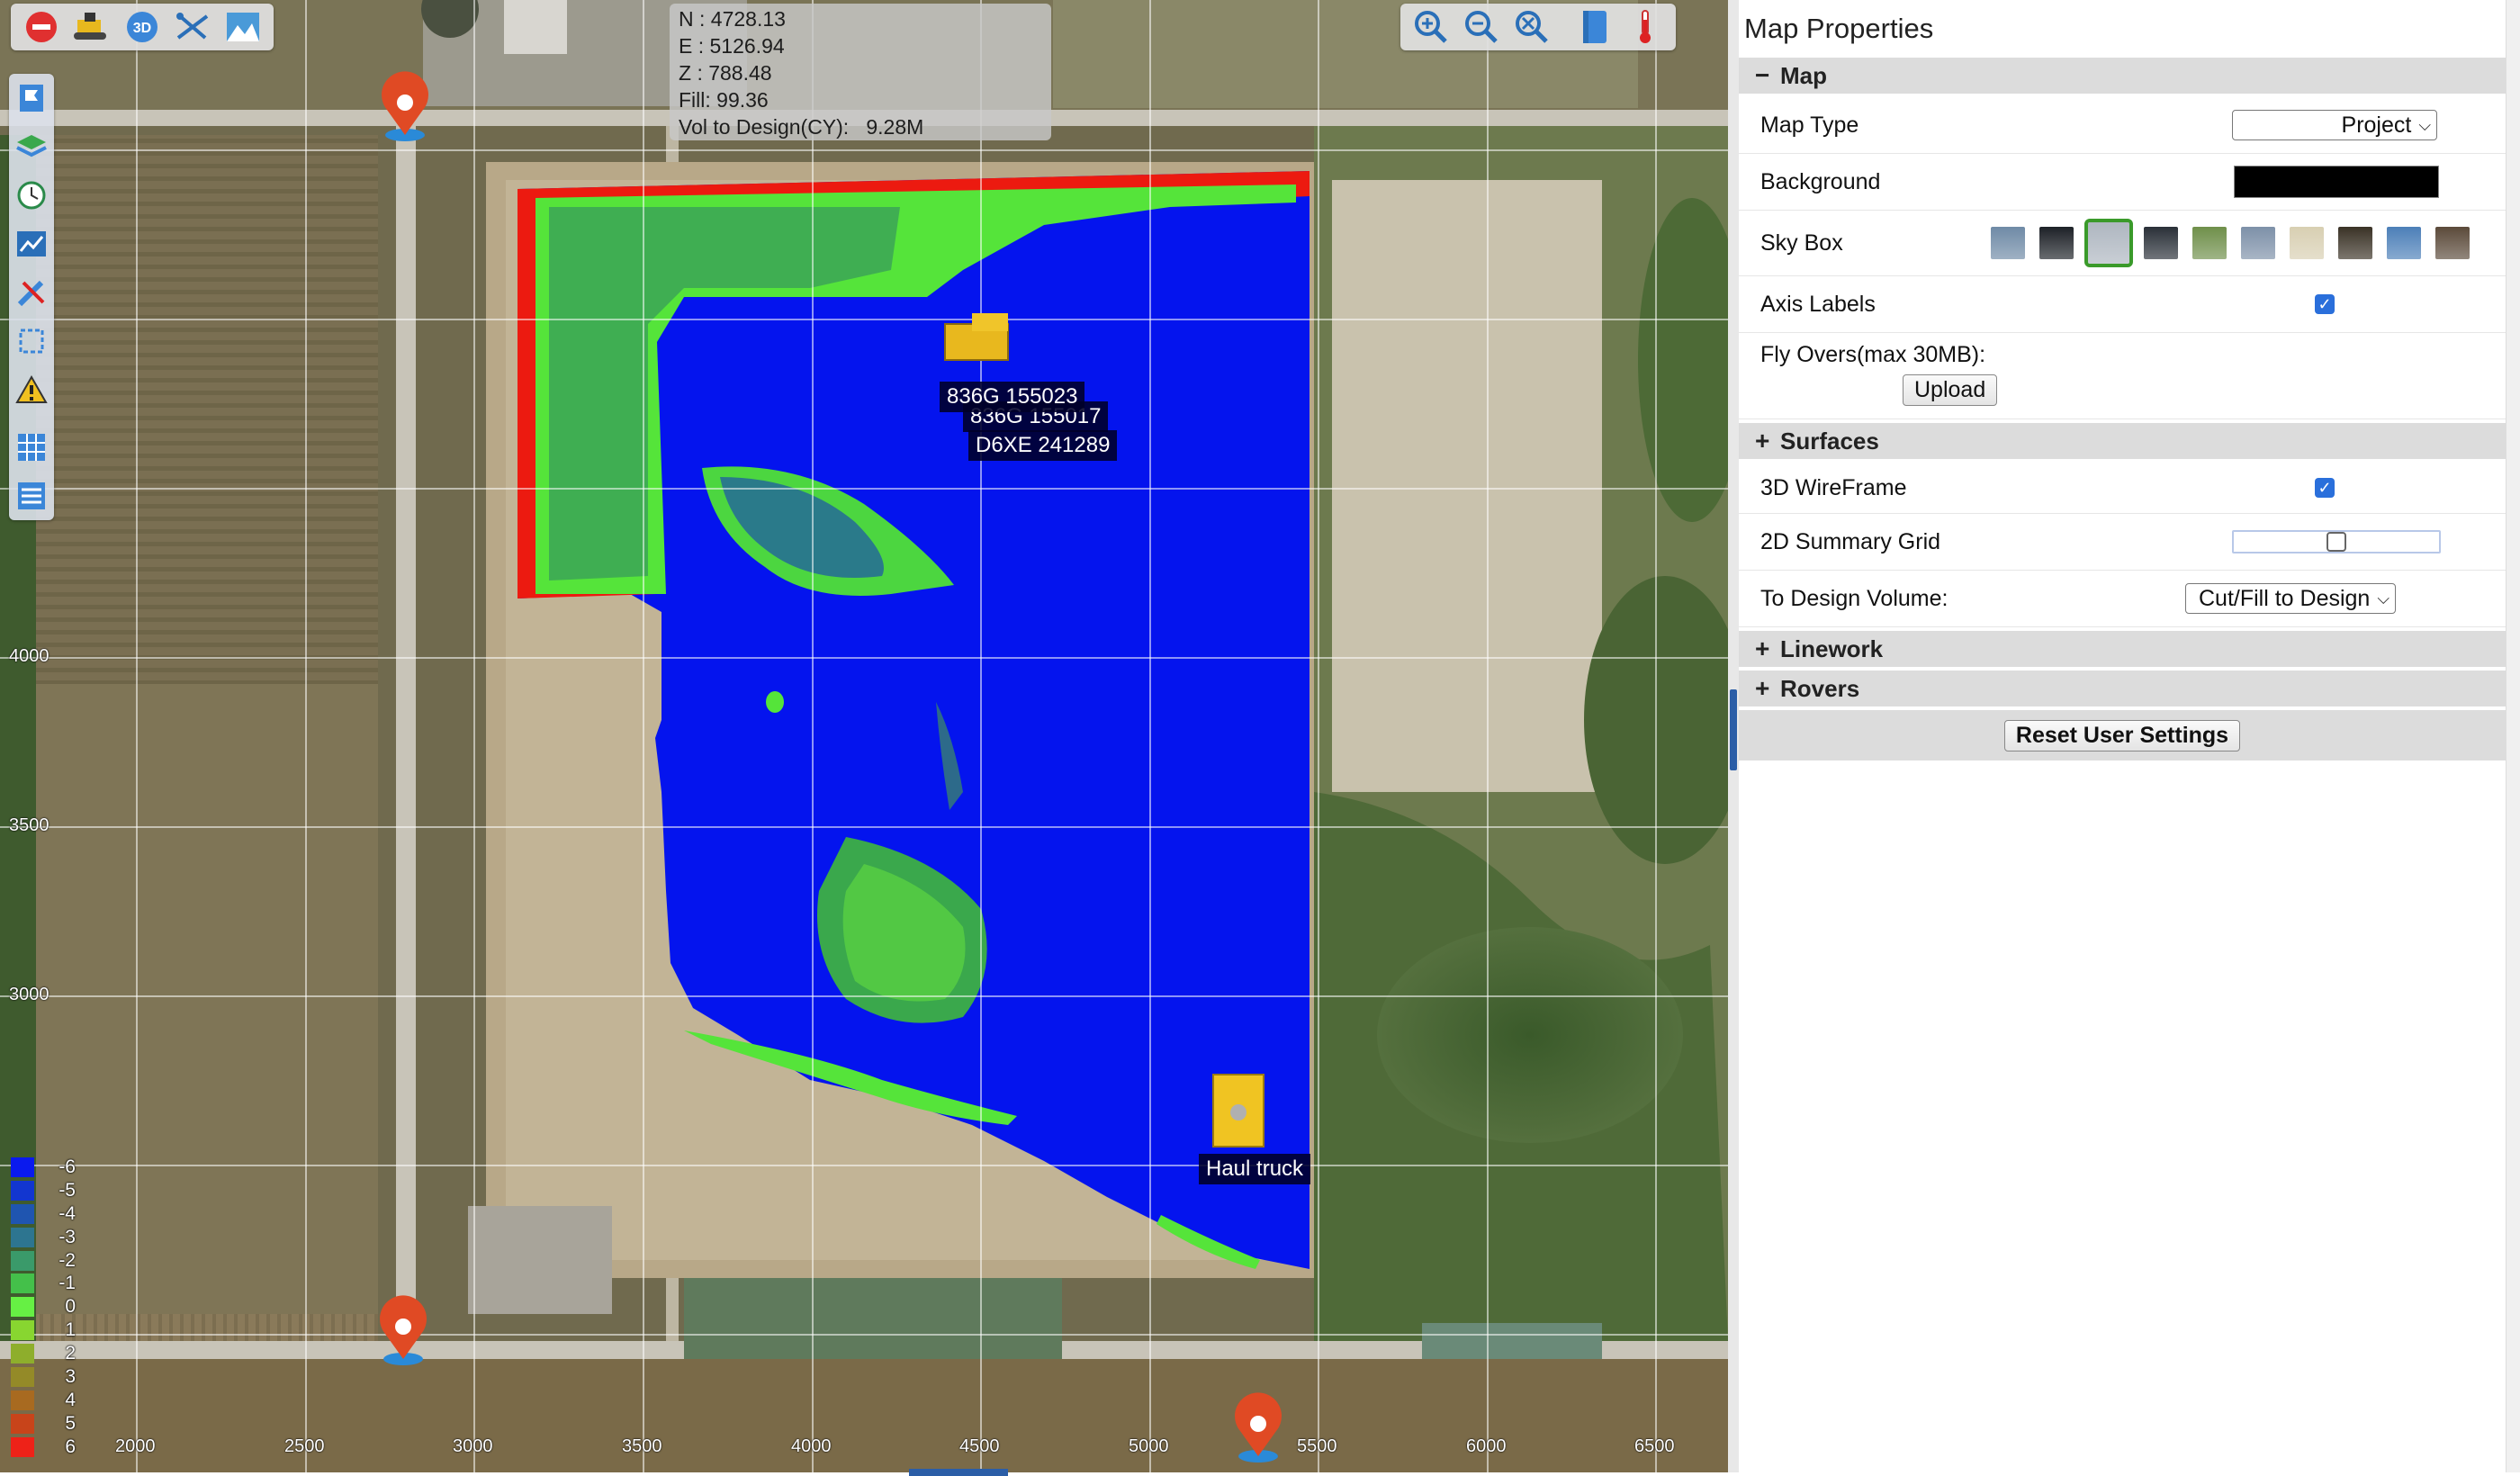 This screenshot has height=1476, width=2520. Describe the element at coordinates (43, 1353) in the screenshot. I see `legend-entry: 2` at that location.